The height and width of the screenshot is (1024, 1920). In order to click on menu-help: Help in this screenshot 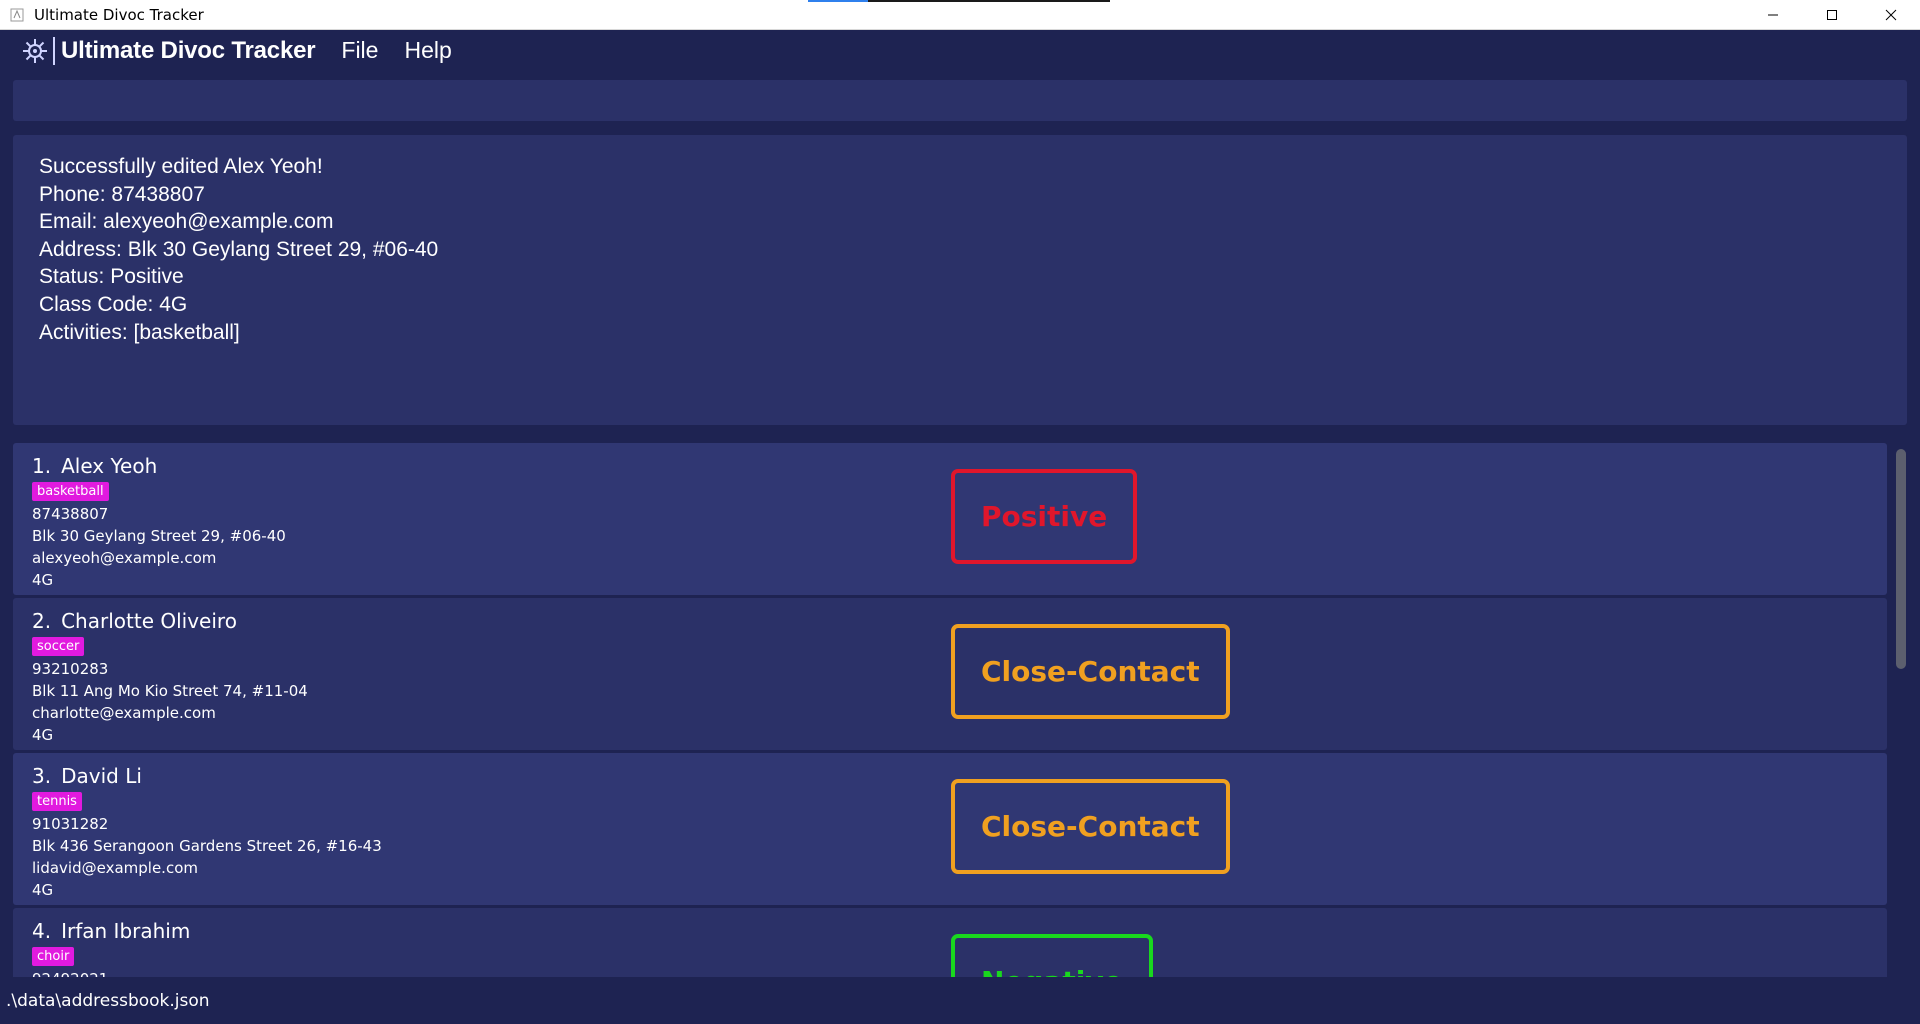, I will do `click(427, 50)`.